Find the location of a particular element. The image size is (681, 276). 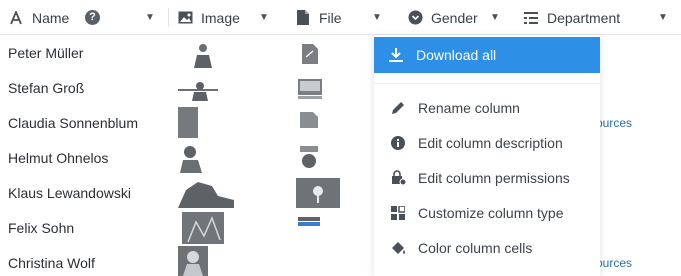

menu-item-color-column-cells: Color column cells is located at coordinates (487, 247).